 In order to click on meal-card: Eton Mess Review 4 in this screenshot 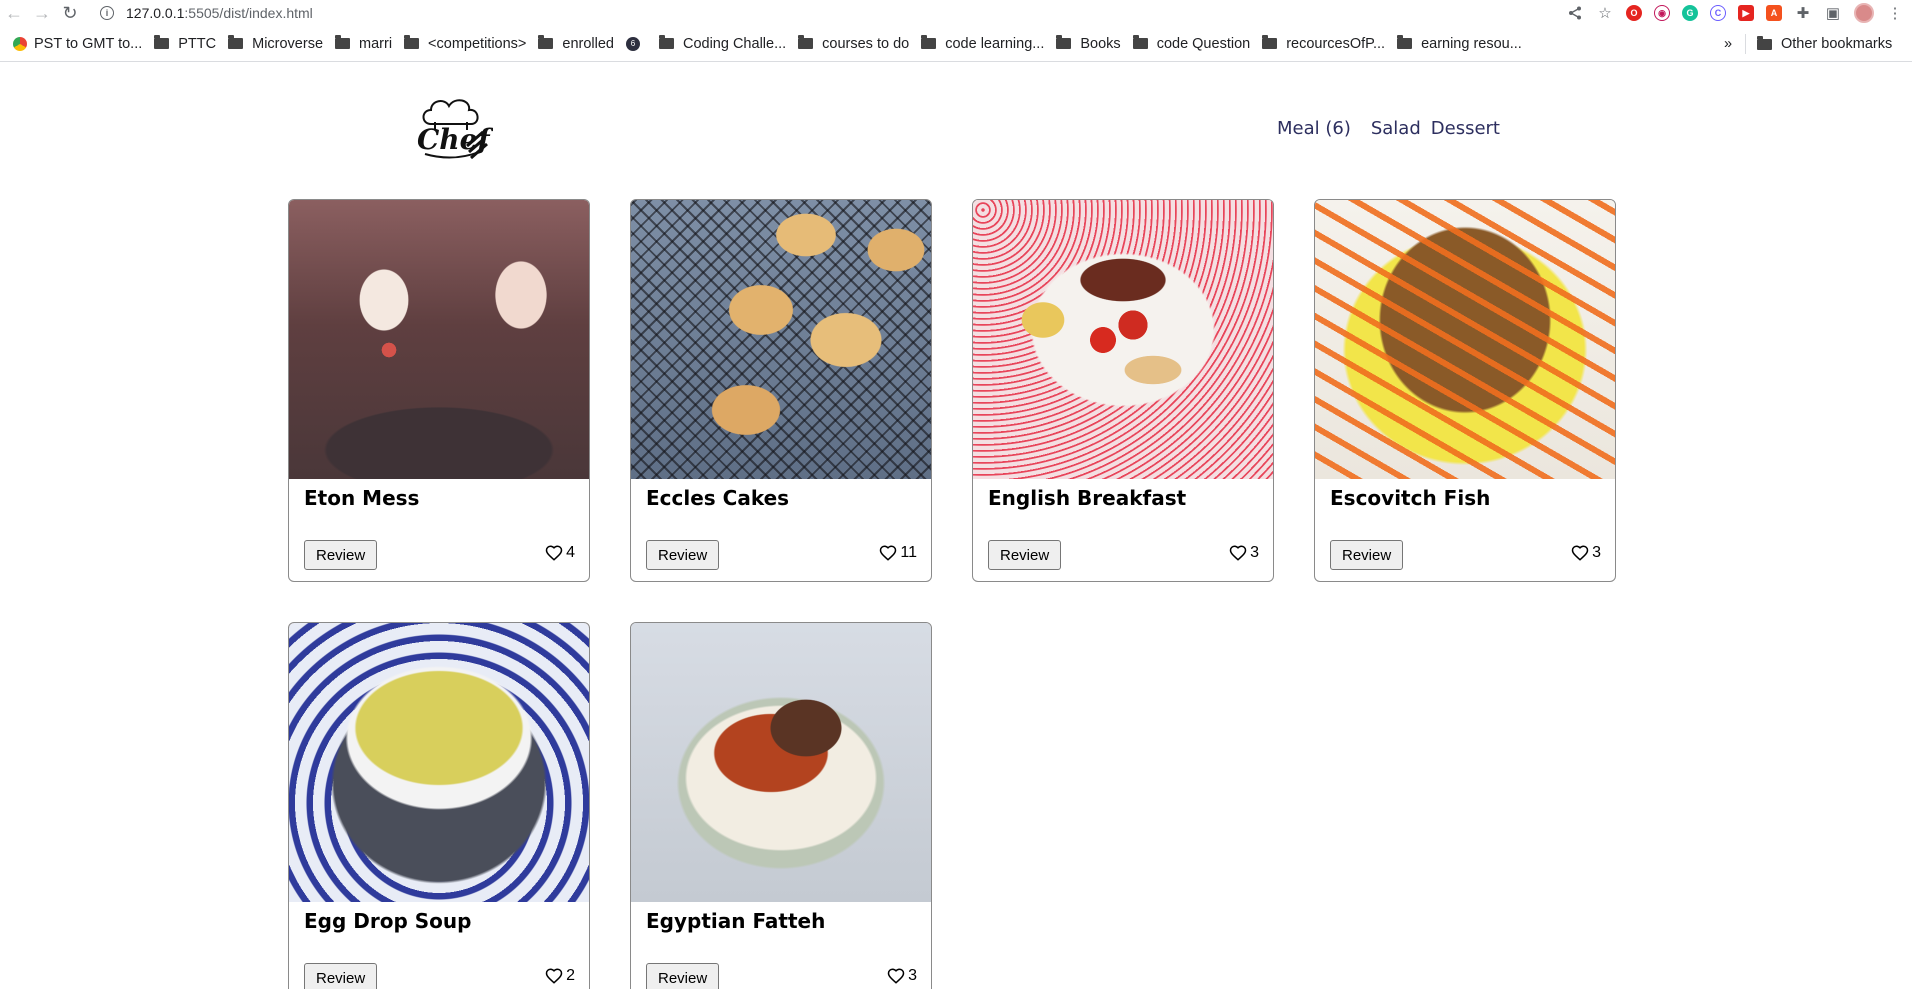, I will do `click(439, 390)`.